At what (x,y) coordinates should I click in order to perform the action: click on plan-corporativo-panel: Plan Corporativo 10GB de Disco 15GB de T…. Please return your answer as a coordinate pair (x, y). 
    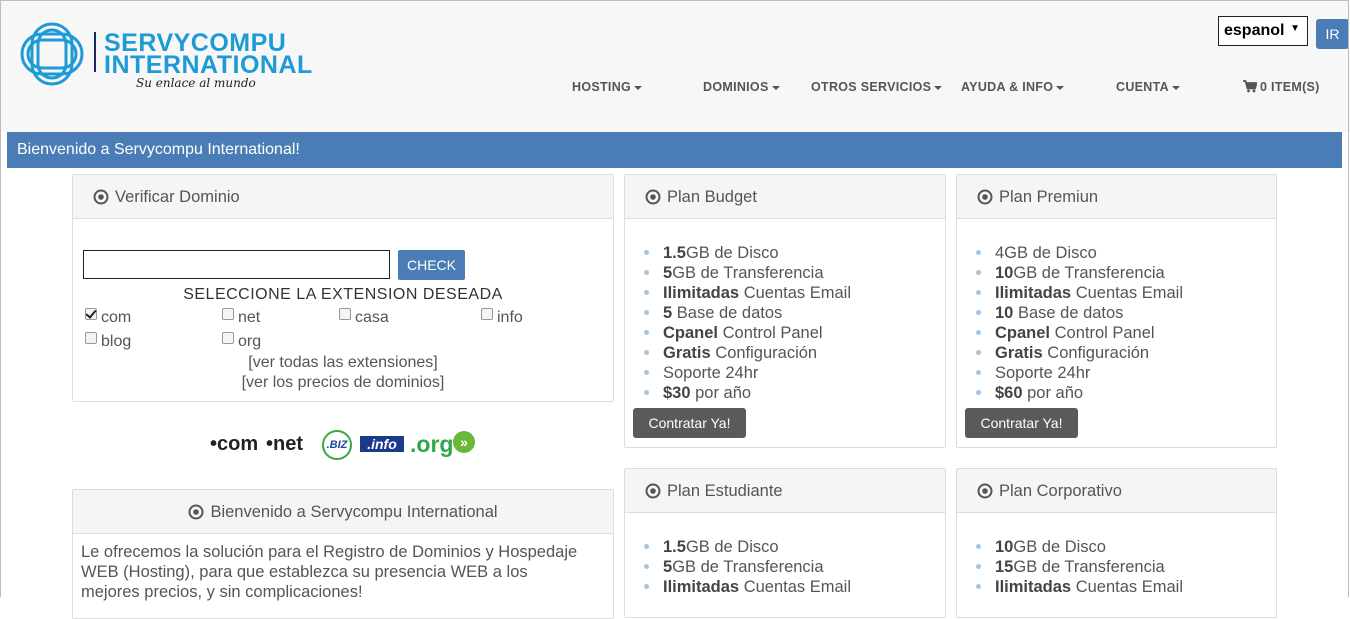
    Looking at the image, I should click on (1116, 543).